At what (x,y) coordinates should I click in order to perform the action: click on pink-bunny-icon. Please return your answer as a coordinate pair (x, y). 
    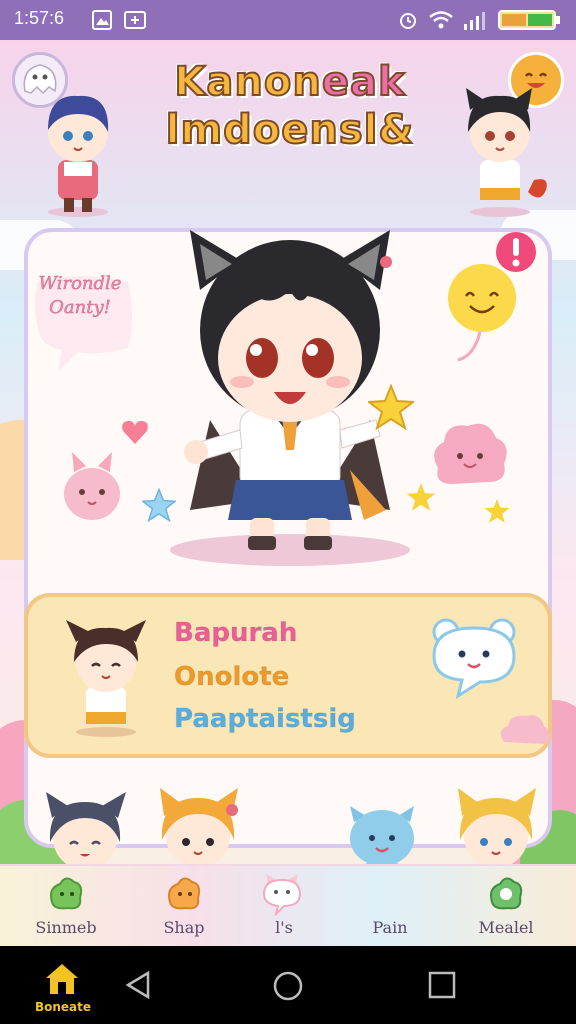
    Looking at the image, I should click on (92, 486).